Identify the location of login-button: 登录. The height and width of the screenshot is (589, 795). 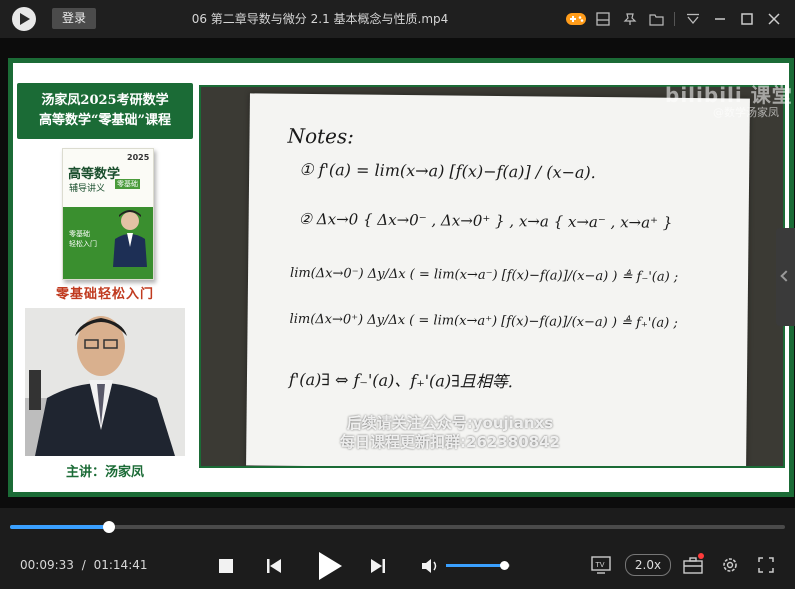
(74, 18).